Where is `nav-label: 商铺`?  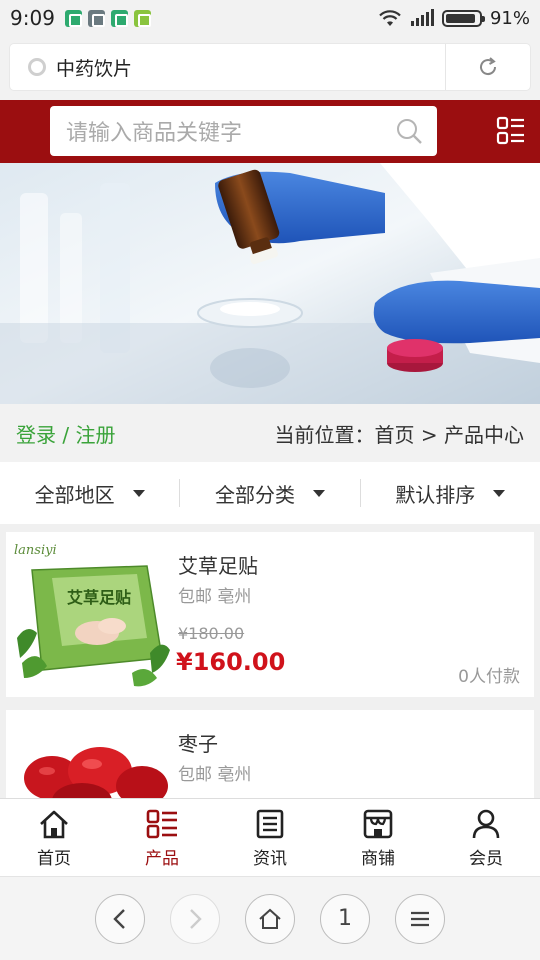
nav-label: 商铺 is located at coordinates (378, 858).